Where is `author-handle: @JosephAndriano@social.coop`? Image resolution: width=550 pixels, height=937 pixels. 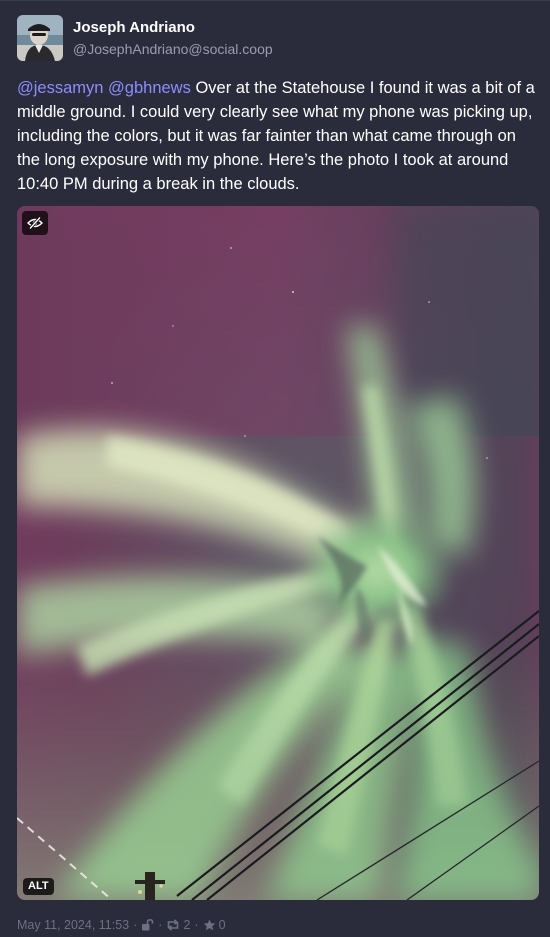
author-handle: @JosephAndriano@social.coop is located at coordinates (173, 49).